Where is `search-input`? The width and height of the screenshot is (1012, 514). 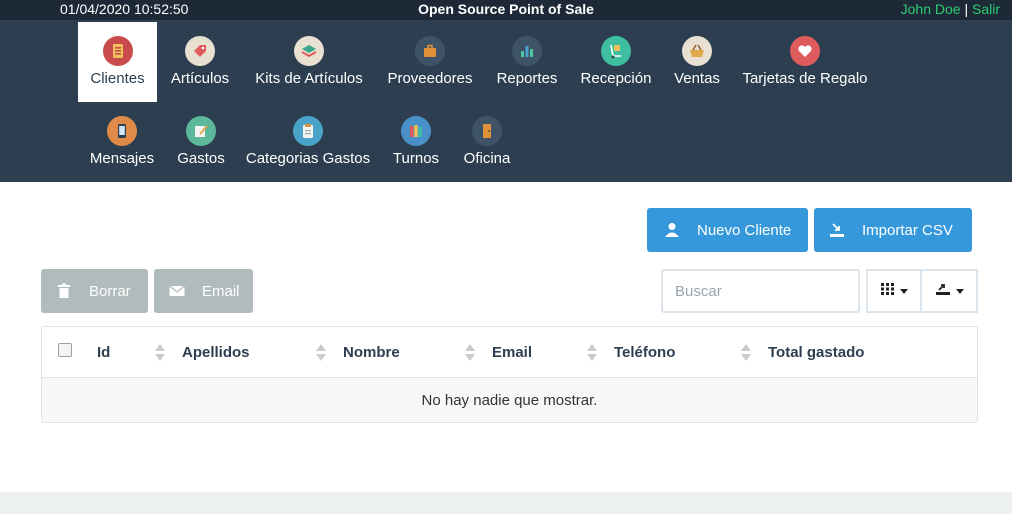
search-input is located at coordinates (760, 291).